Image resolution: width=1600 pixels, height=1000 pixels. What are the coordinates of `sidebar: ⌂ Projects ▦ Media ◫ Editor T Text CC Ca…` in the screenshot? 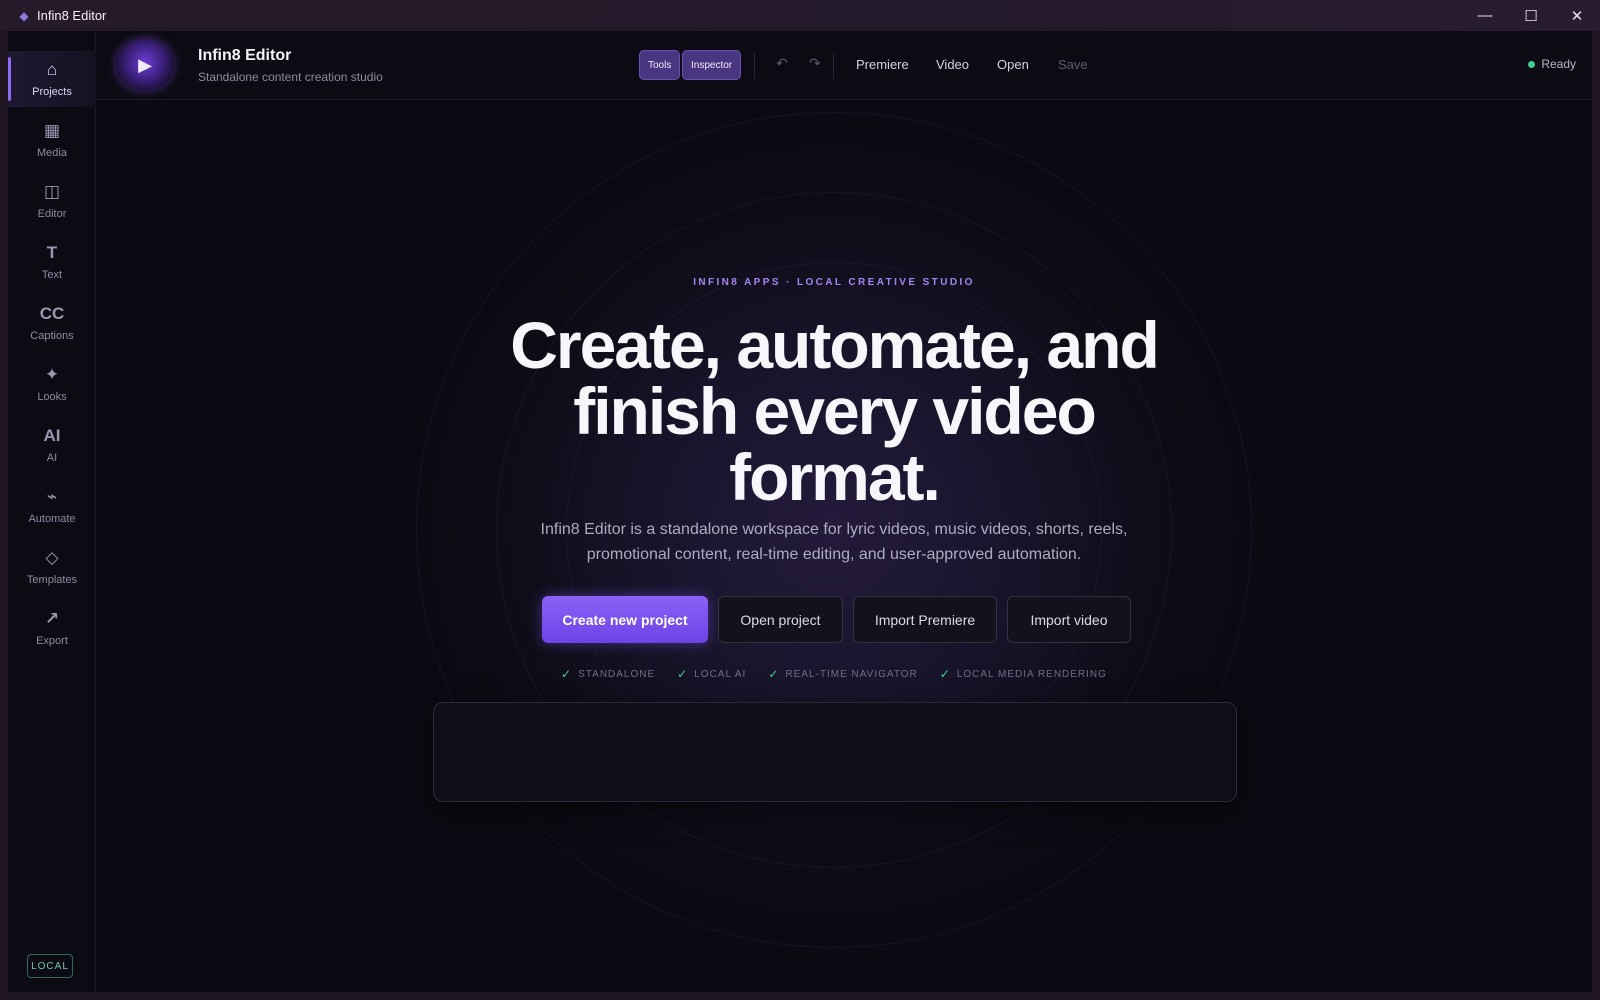 It's located at (52, 511).